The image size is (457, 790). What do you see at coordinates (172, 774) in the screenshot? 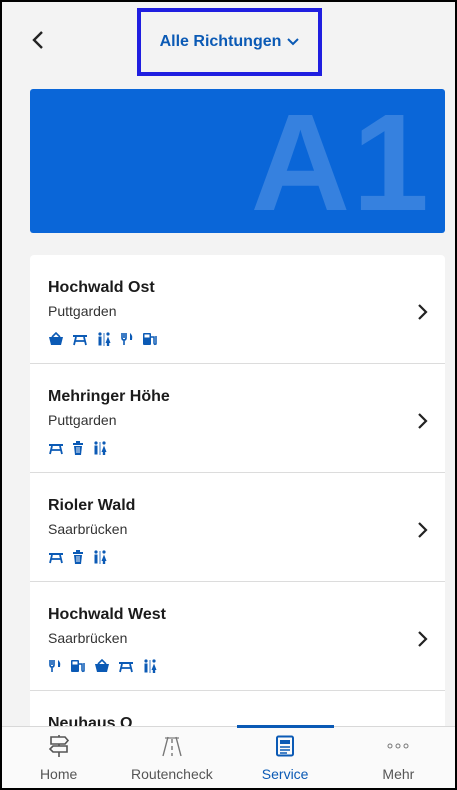
I see `tab-label: Routencheck` at bounding box center [172, 774].